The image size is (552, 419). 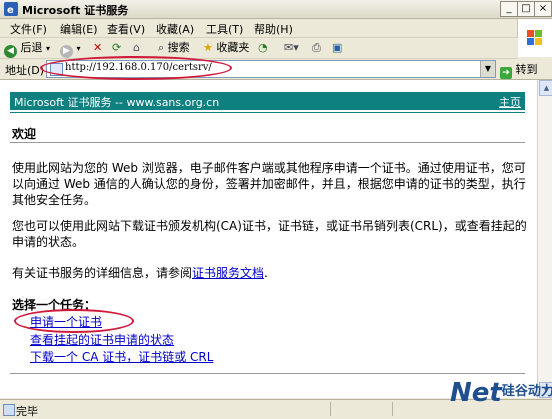 I want to click on search-button: ⌕ 搜索, so click(x=174, y=48).